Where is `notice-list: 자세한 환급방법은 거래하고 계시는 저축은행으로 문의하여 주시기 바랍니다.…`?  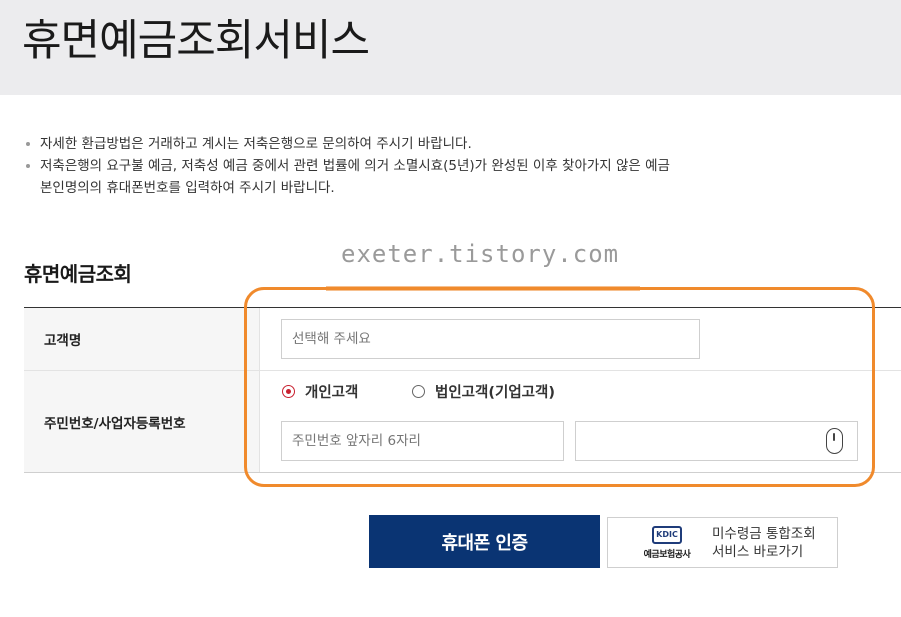 notice-list: 자세한 환급방법은 거래하고 계시는 저축은행으로 문의하여 주시기 바랍니다.… is located at coordinates (382, 166).